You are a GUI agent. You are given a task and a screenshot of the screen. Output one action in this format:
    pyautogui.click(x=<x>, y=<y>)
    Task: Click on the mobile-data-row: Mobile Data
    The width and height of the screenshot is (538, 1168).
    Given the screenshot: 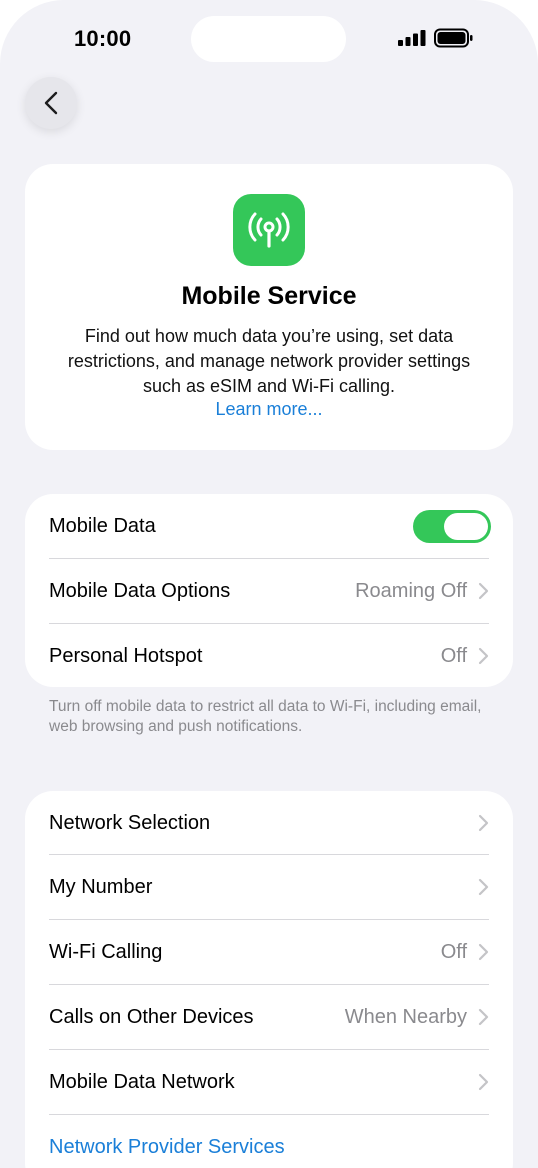 What is the action you would take?
    pyautogui.click(x=281, y=526)
    